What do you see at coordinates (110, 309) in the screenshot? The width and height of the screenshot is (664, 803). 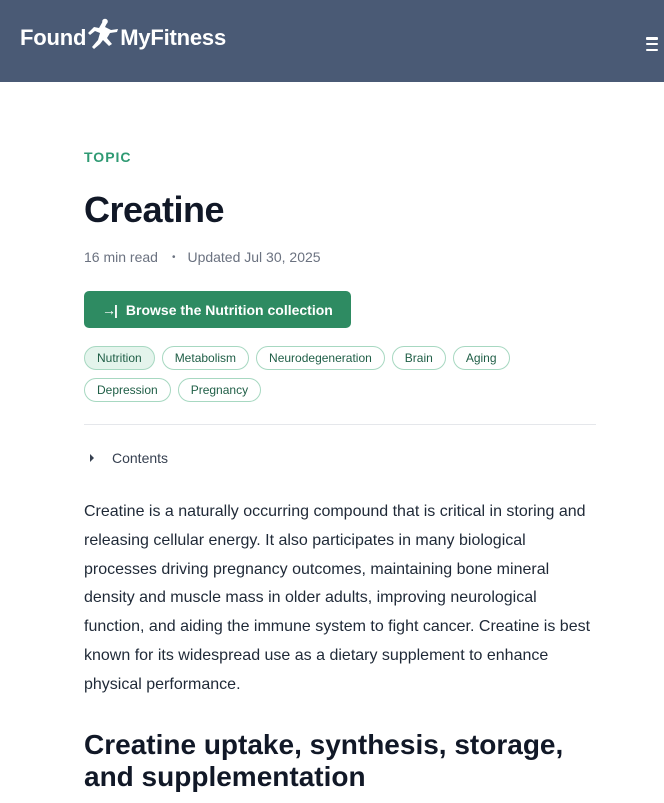 I see `arrow-right-to-bar-icon: →|` at bounding box center [110, 309].